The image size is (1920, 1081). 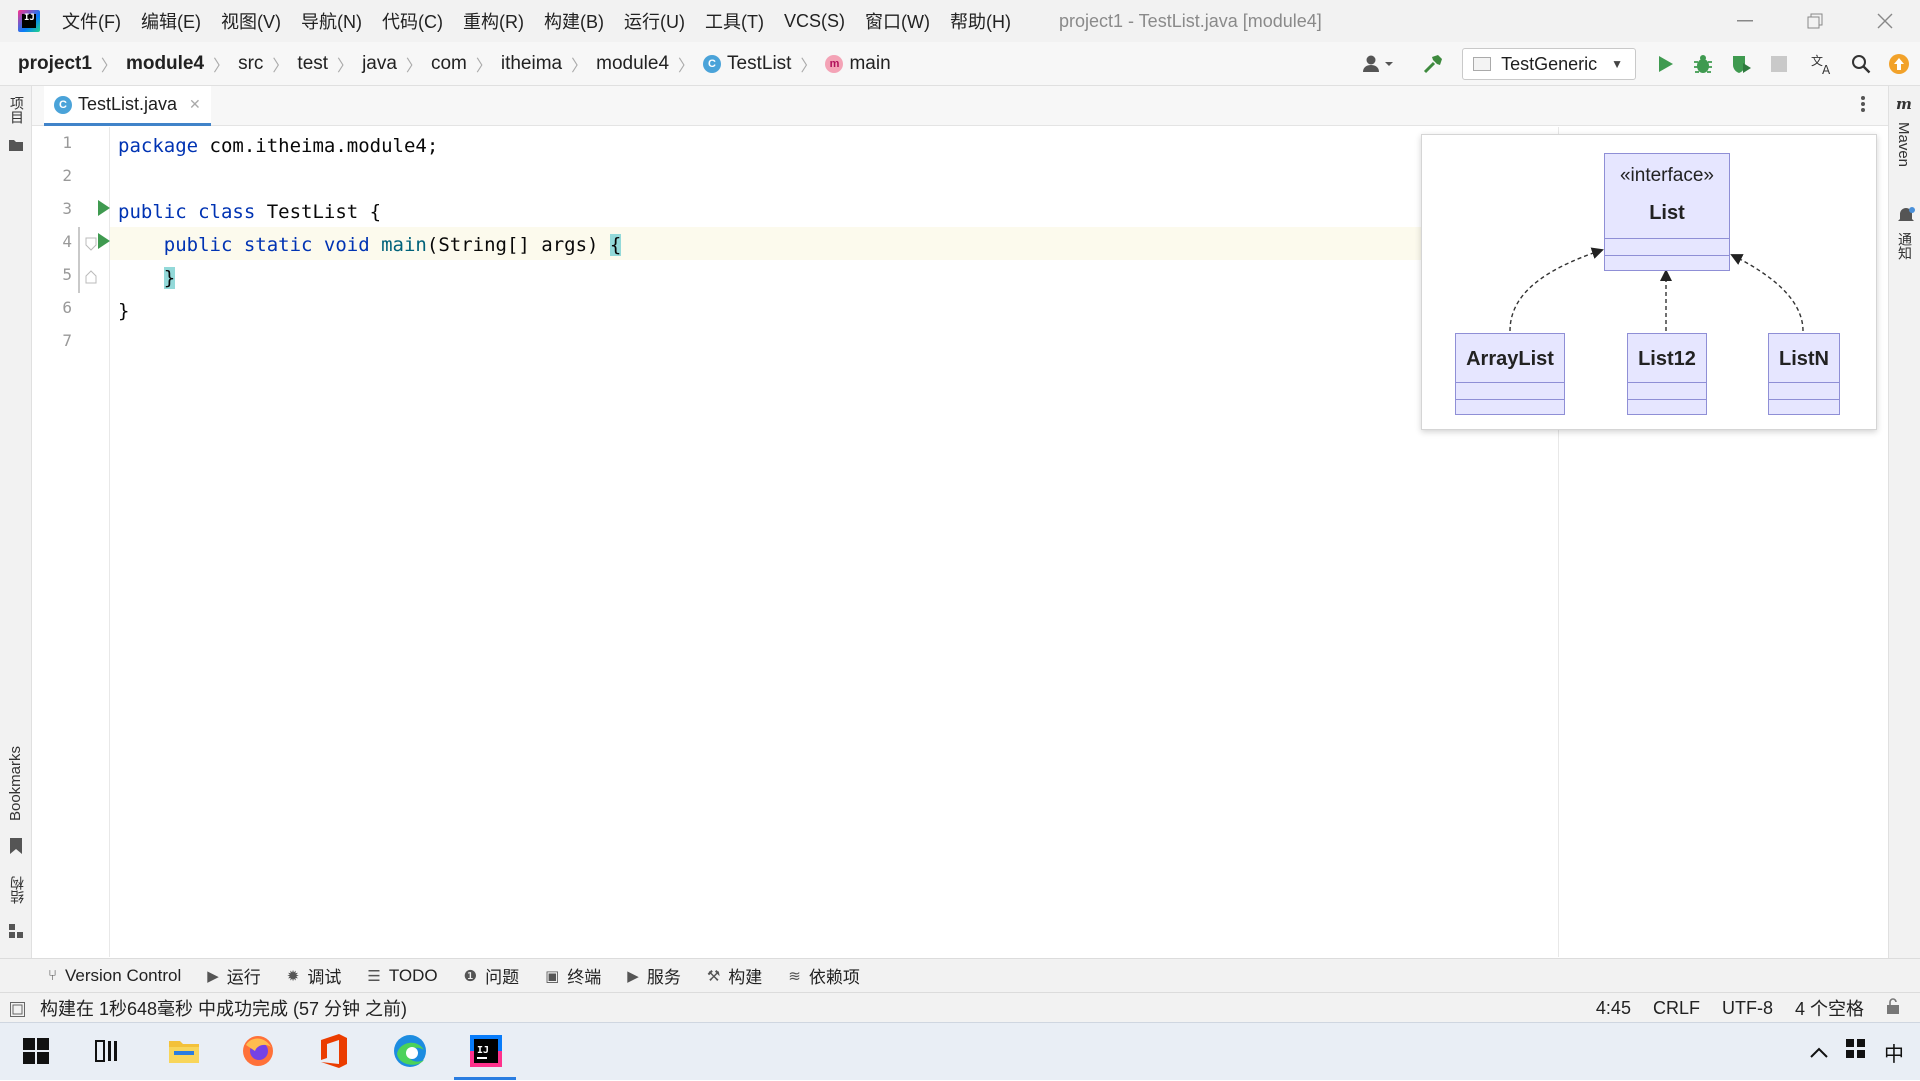 I want to click on menu-tools: 工具(T), so click(x=734, y=21).